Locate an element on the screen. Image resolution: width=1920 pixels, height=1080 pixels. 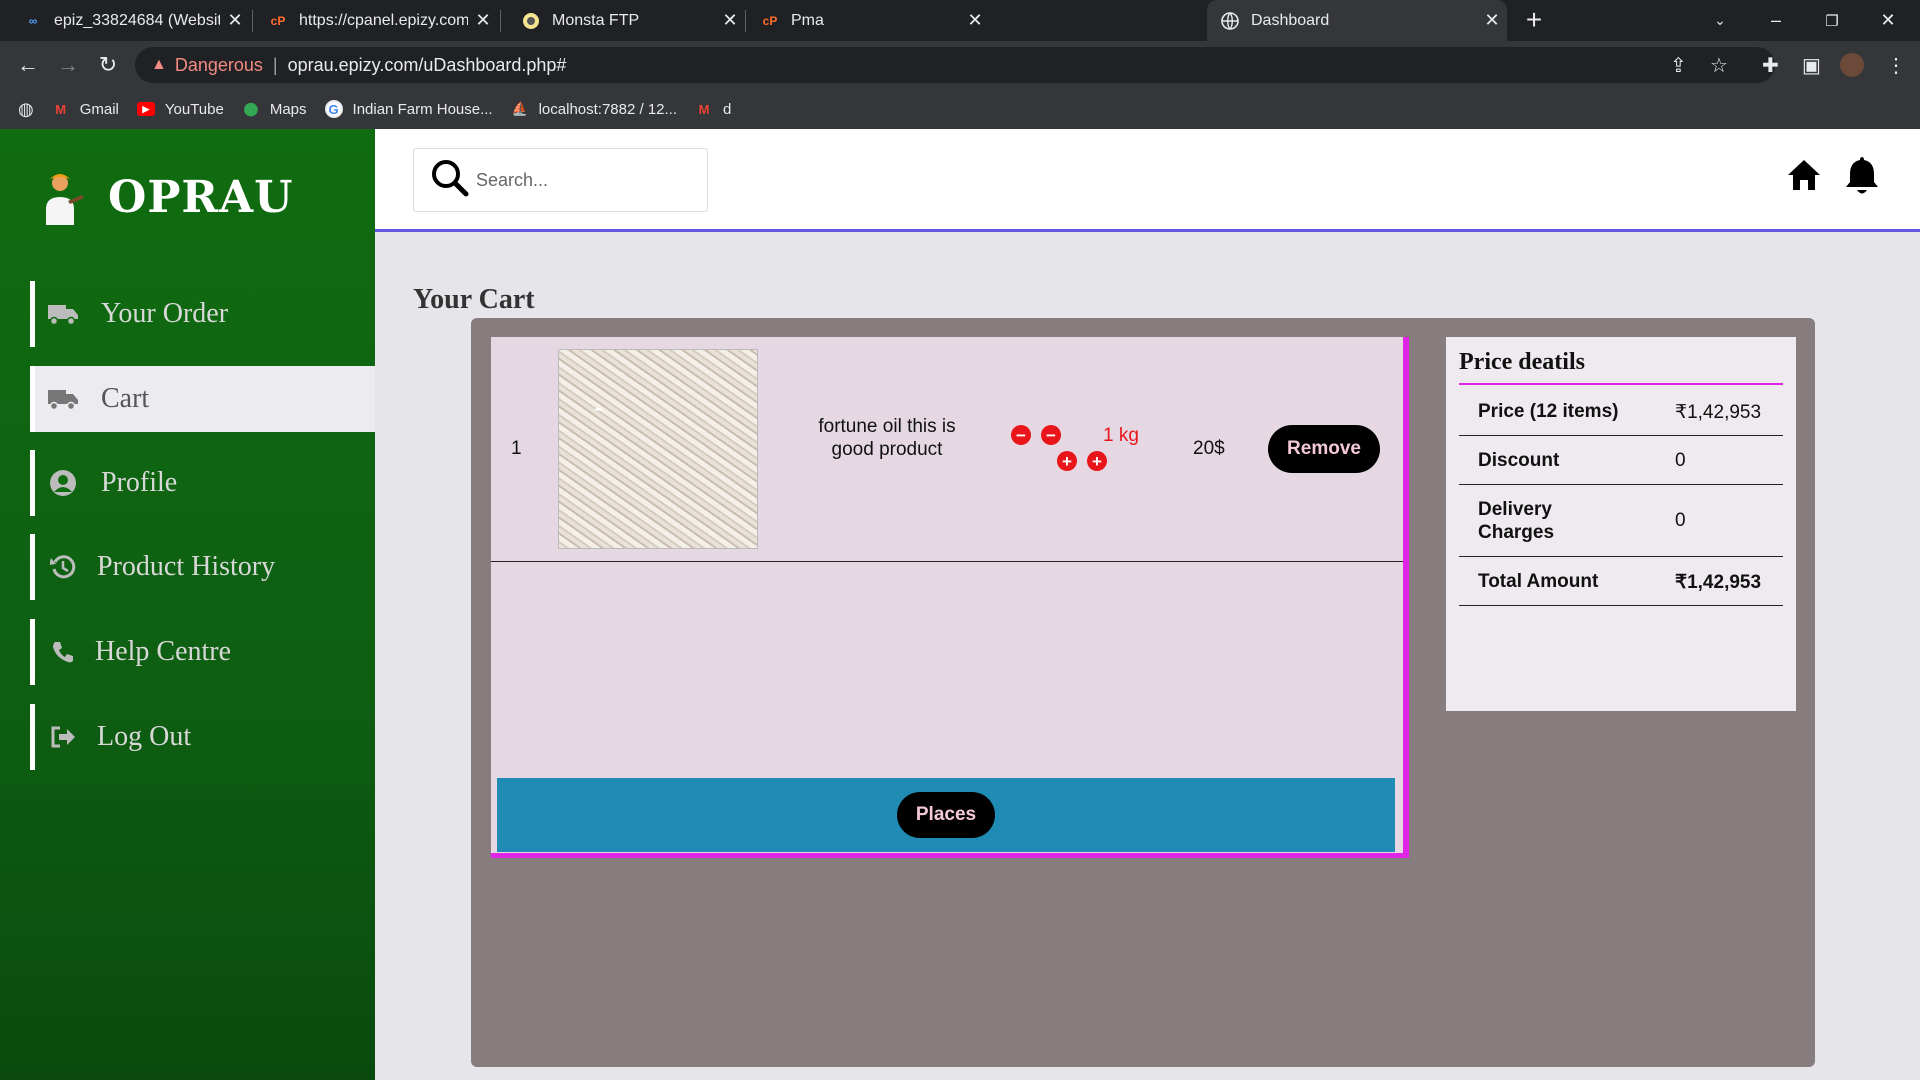
extensions-icon: ✚ is located at coordinates (1770, 65).